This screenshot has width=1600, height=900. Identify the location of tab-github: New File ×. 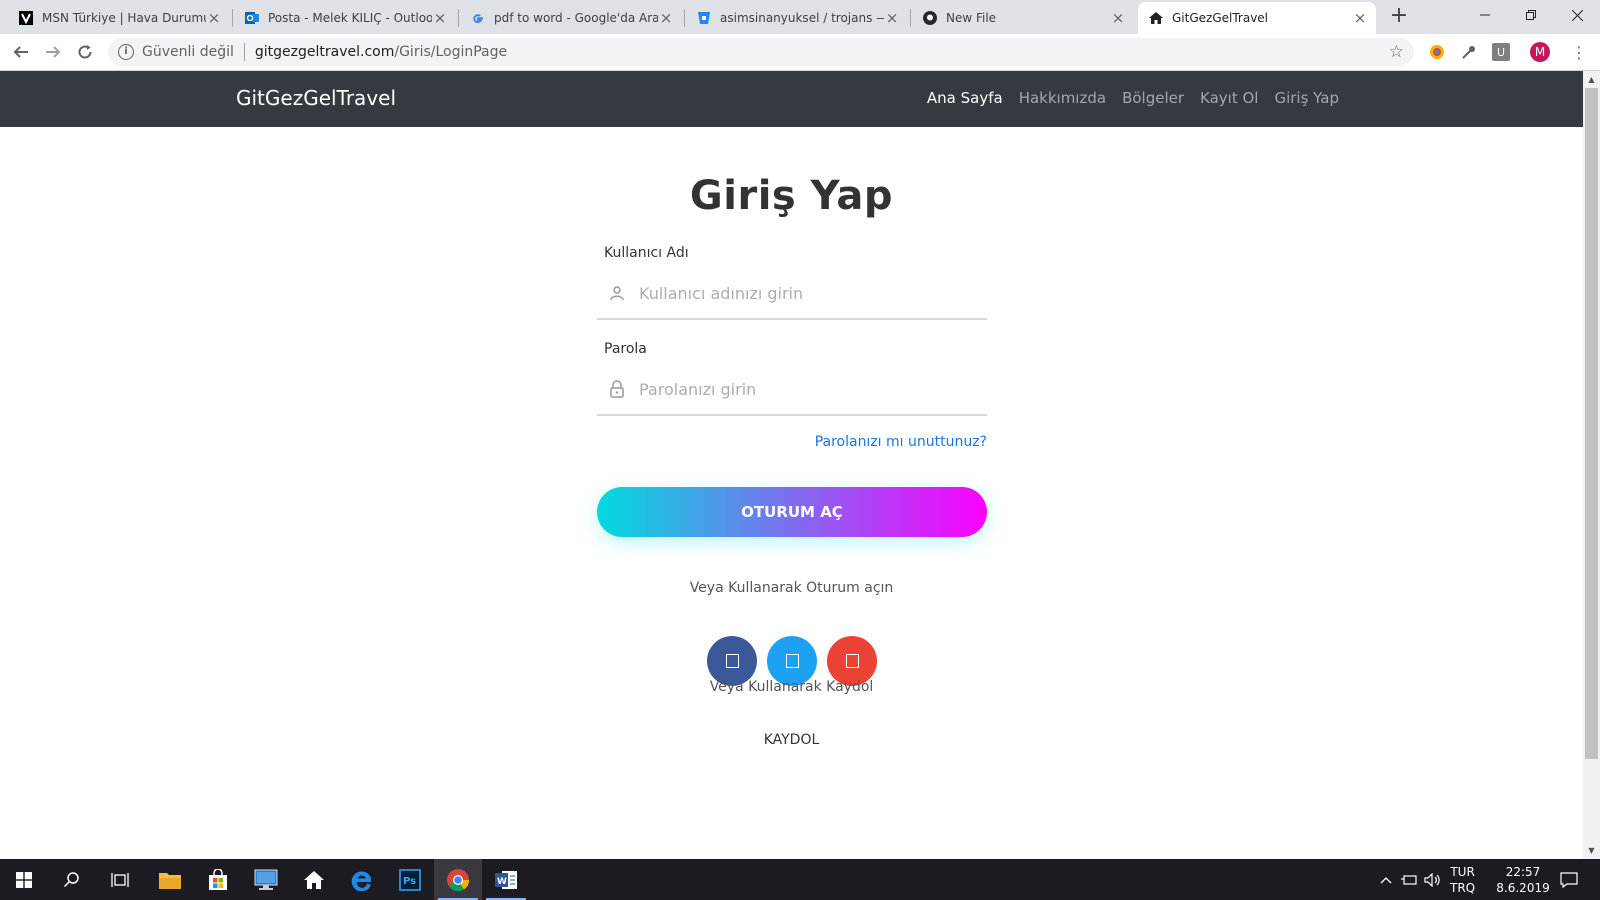
(1023, 18).